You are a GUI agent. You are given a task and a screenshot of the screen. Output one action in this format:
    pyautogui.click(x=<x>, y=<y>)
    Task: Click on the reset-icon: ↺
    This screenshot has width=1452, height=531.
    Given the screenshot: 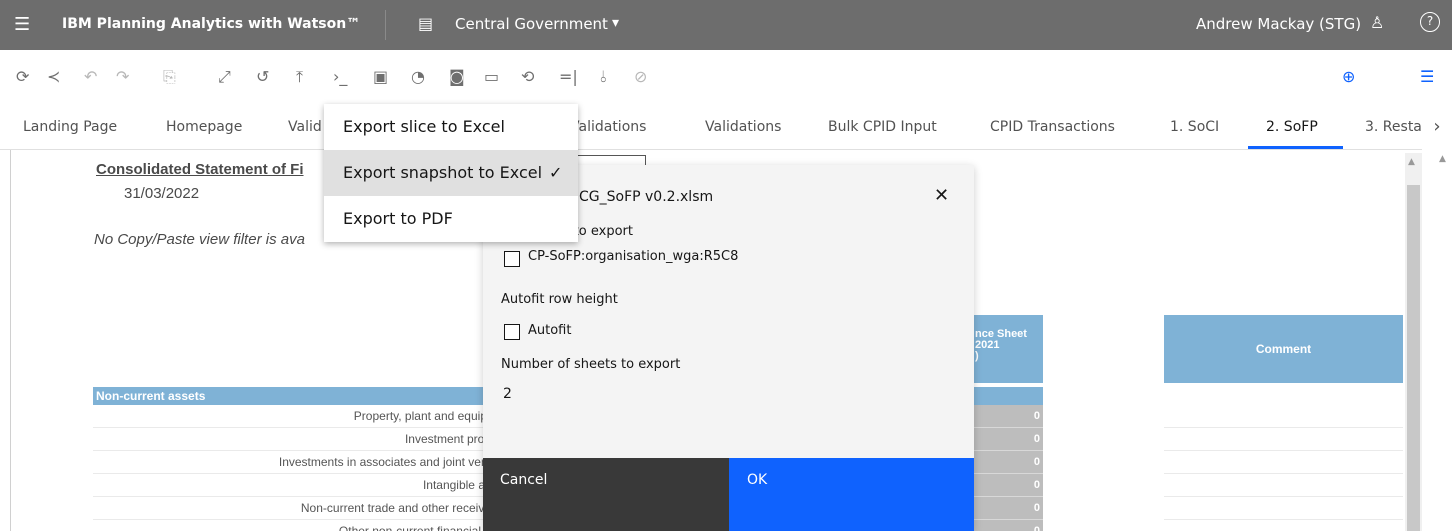 What is the action you would take?
    pyautogui.click(x=262, y=77)
    